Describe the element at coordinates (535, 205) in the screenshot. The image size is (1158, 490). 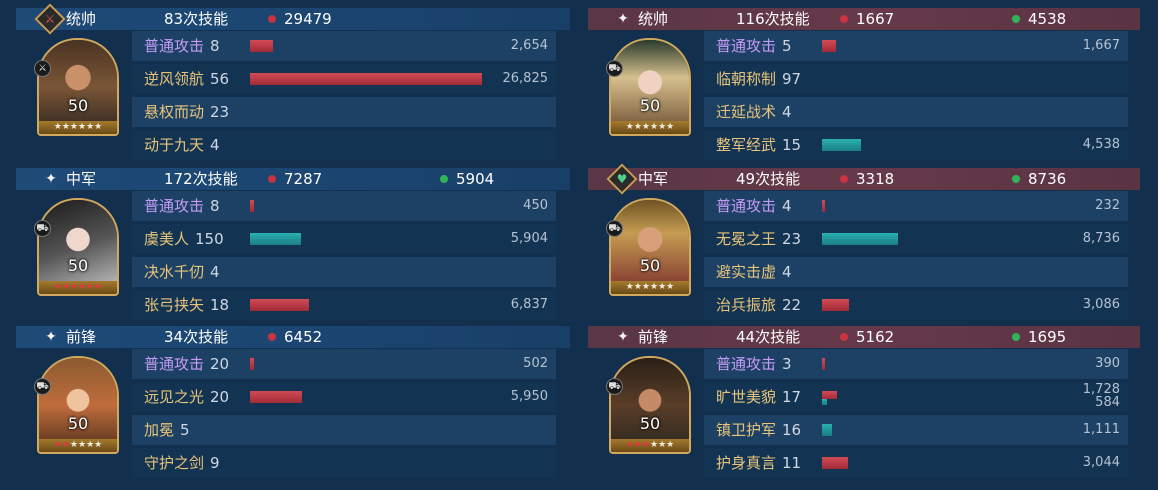
I see `skill-value-primary: 450` at that location.